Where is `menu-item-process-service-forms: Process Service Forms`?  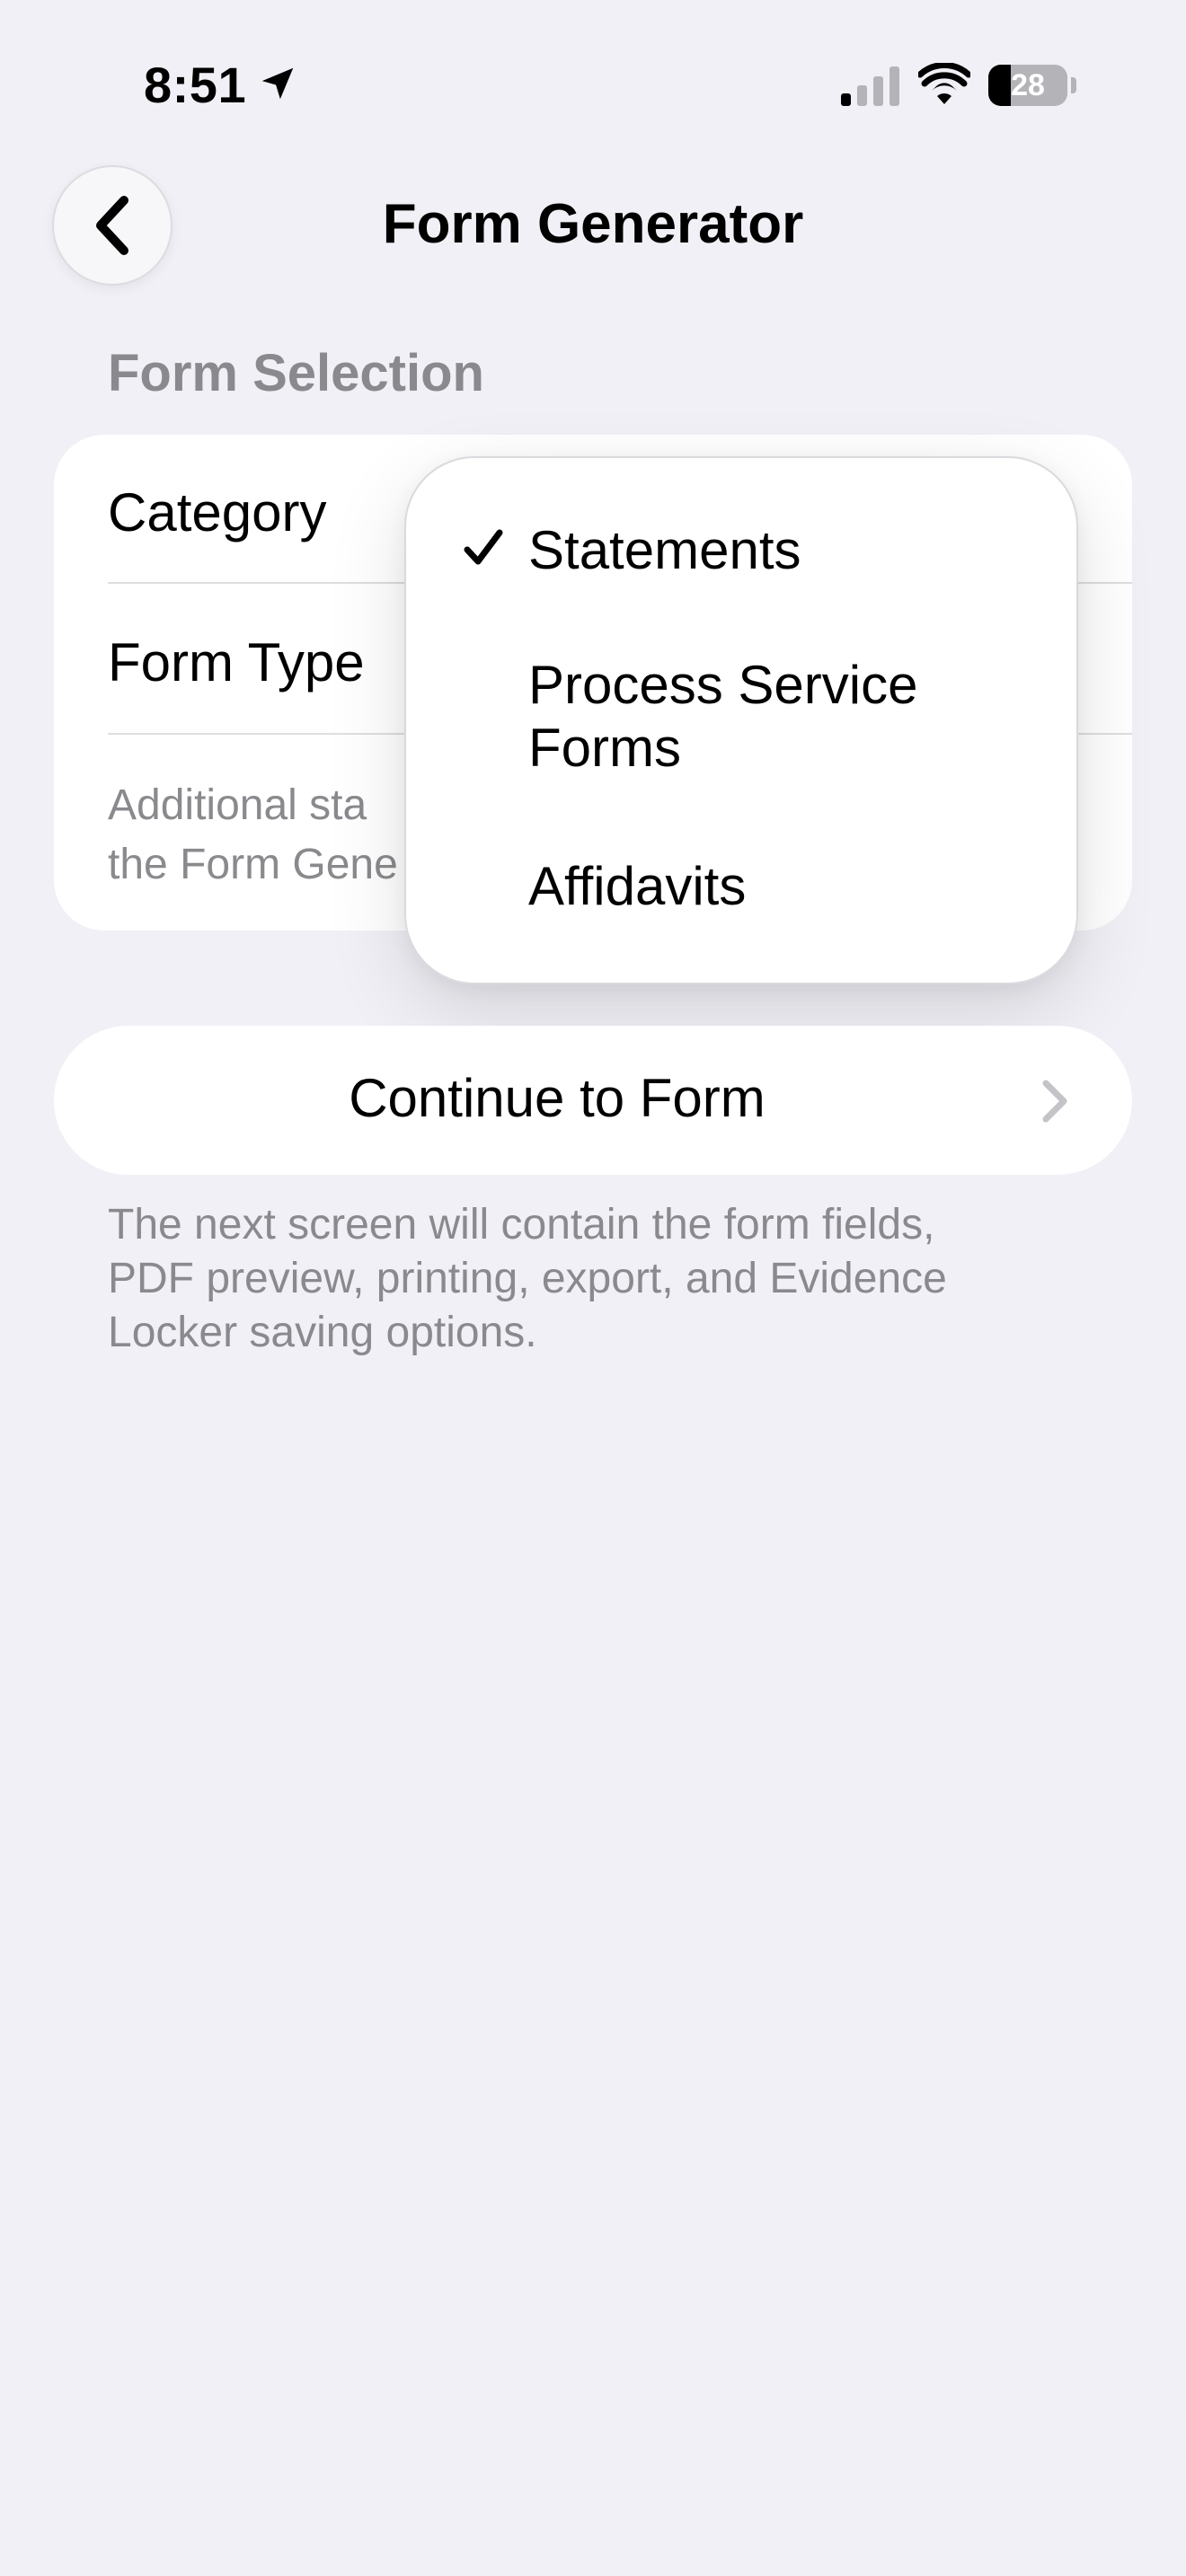
menu-item-process-service-forms: Process Service Forms is located at coordinates (779, 717).